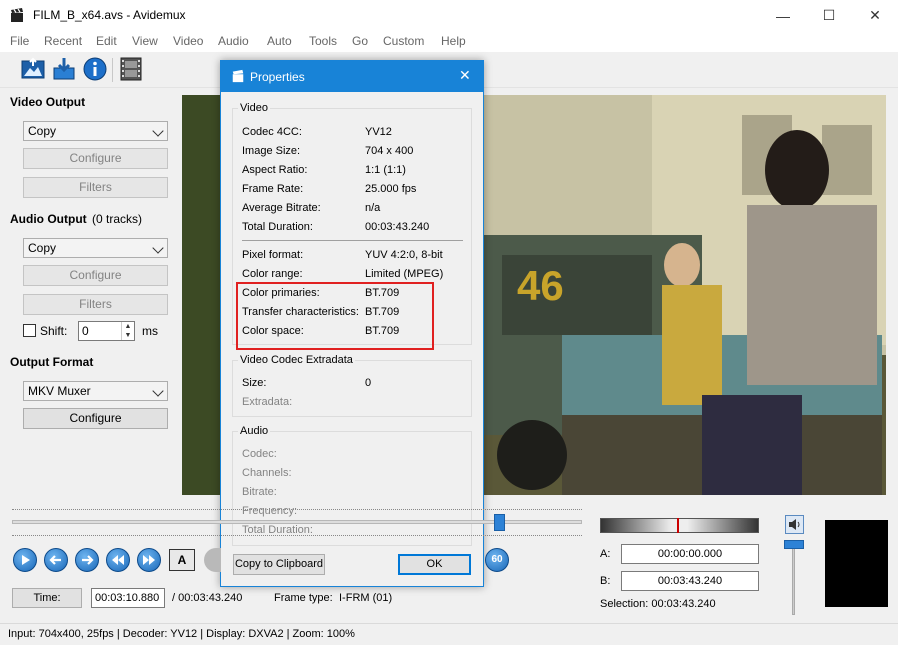  What do you see at coordinates (48, 102) in the screenshot?
I see `video-output-label: Video Output` at bounding box center [48, 102].